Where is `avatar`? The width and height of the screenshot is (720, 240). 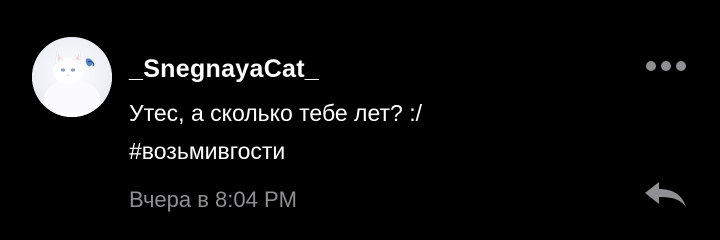 avatar is located at coordinates (72, 77).